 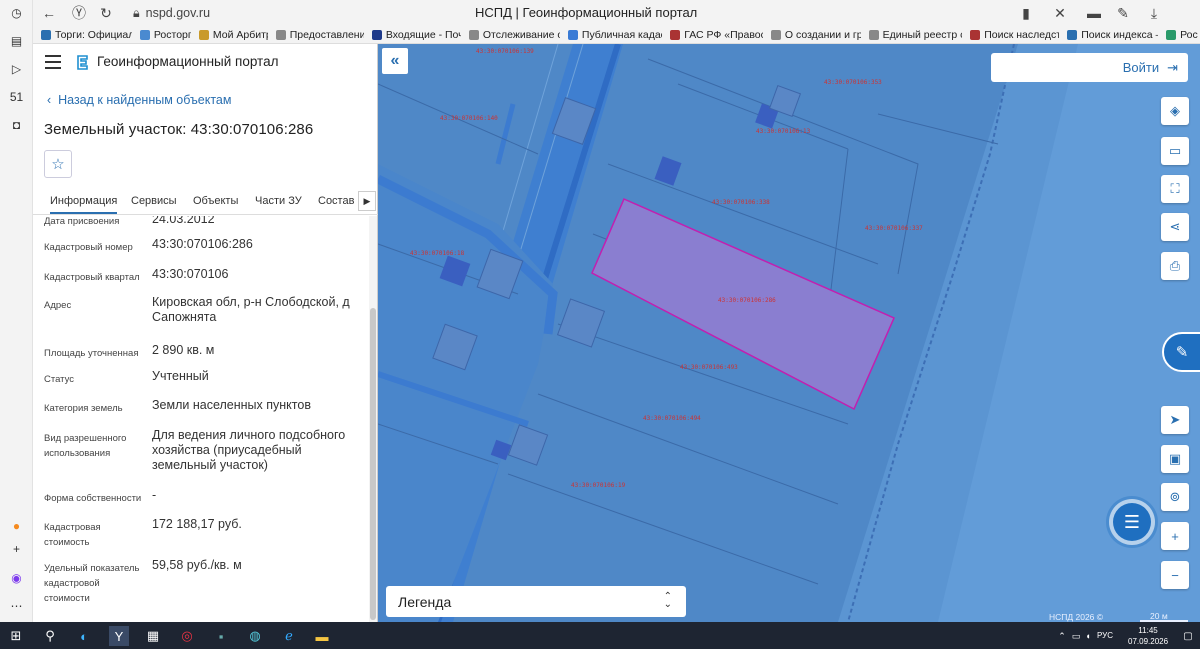 I want to click on bookmark-item: Рос, so click(x=1179, y=35).